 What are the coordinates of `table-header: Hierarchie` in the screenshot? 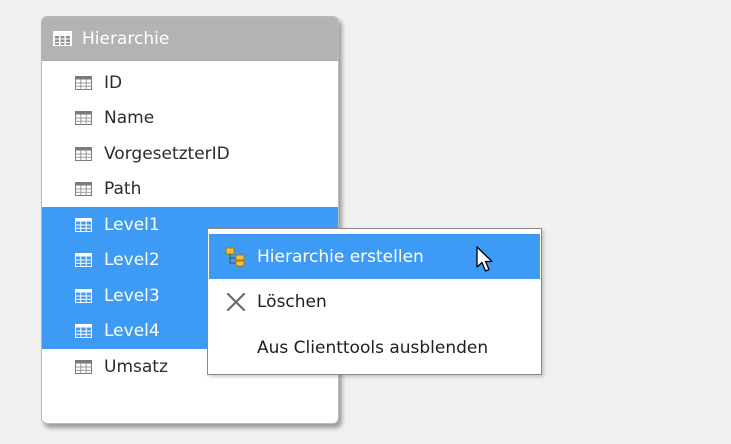 It's located at (190, 39).